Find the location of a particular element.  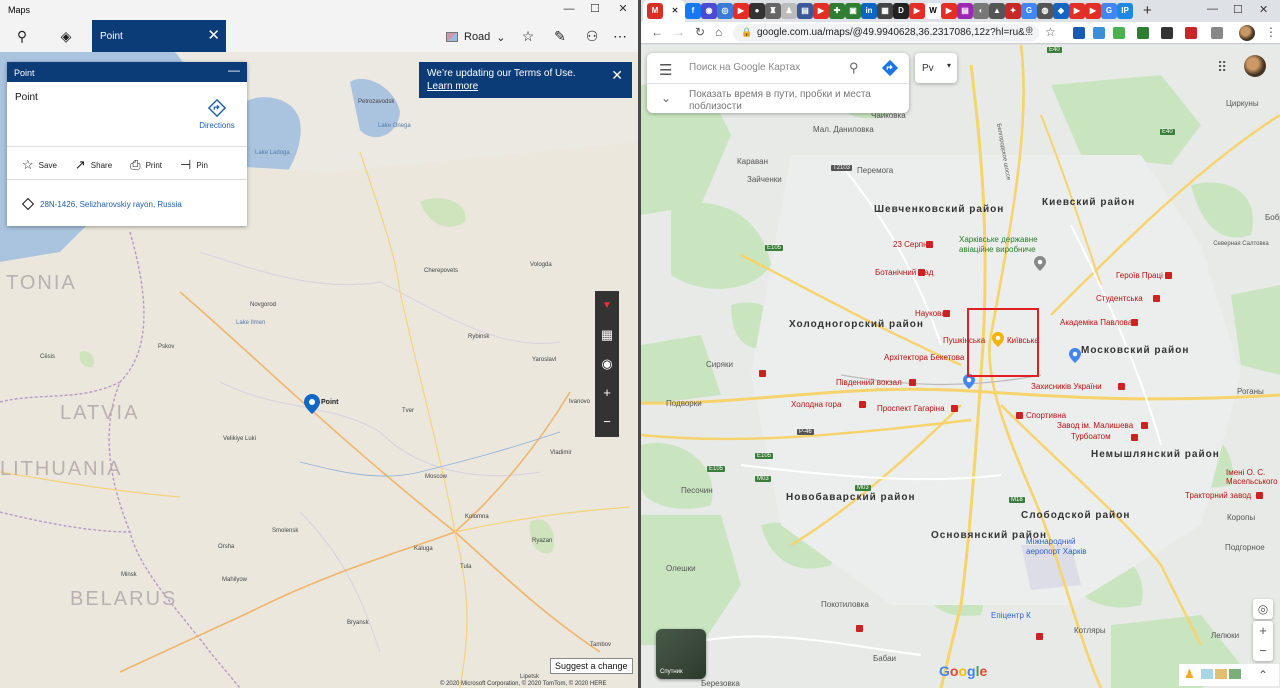

gmail-tab-icon: M is located at coordinates (655, 11).